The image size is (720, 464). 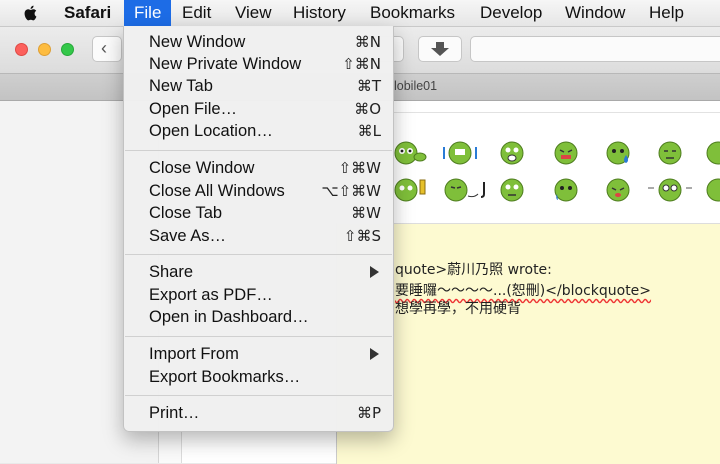 I want to click on menu-item-close-window: Close Window ⇧⌘W, so click(x=266, y=169).